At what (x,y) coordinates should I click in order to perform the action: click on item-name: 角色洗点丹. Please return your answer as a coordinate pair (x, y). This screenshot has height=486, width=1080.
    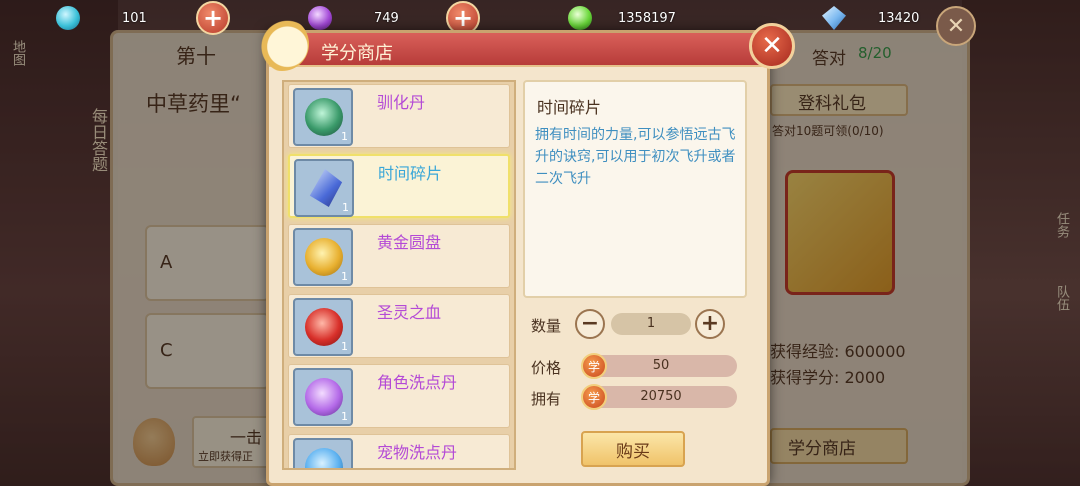
    Looking at the image, I should click on (417, 382).